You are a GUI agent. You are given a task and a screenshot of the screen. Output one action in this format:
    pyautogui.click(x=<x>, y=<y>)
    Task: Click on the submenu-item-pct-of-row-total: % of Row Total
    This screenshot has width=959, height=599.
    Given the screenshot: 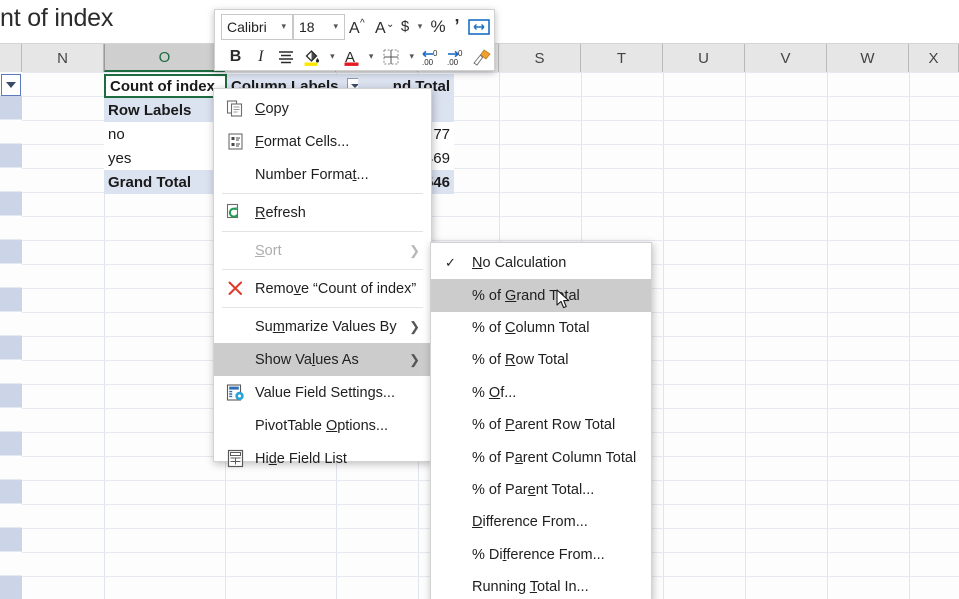 What is the action you would take?
    pyautogui.click(x=541, y=360)
    